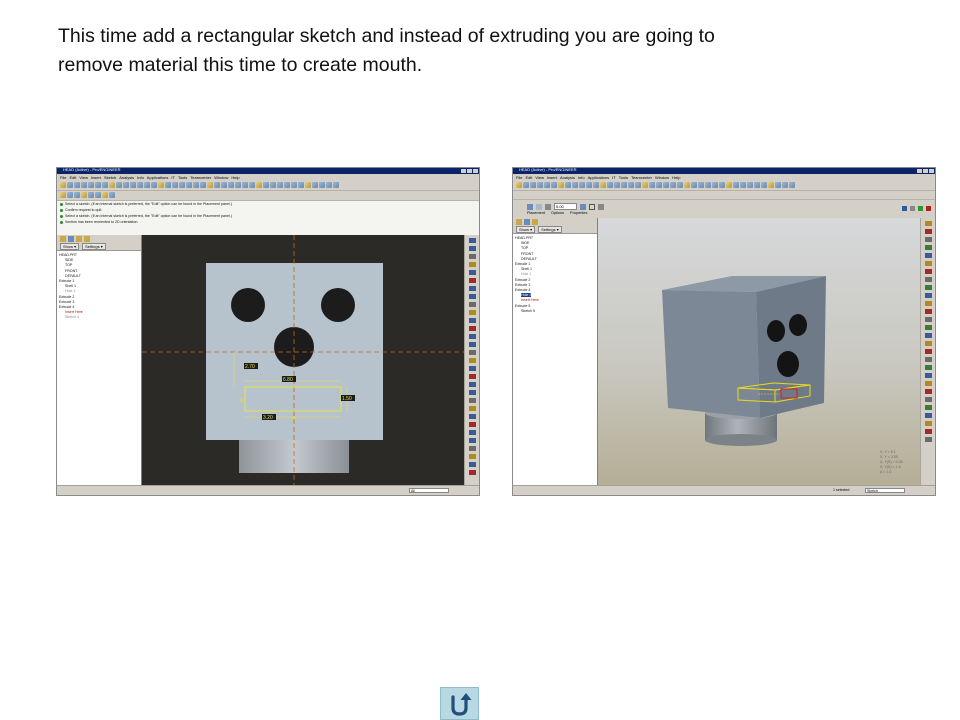 Image resolution: width=960 pixels, height=720 pixels. What do you see at coordinates (539, 206) in the screenshot?
I see `surface-icon` at bounding box center [539, 206].